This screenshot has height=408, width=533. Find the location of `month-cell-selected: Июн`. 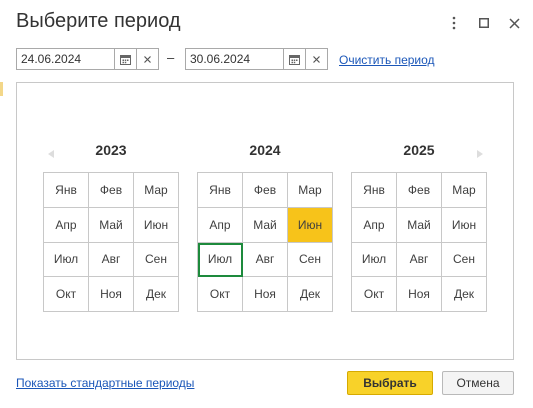

month-cell-selected: Июн is located at coordinates (310, 225).